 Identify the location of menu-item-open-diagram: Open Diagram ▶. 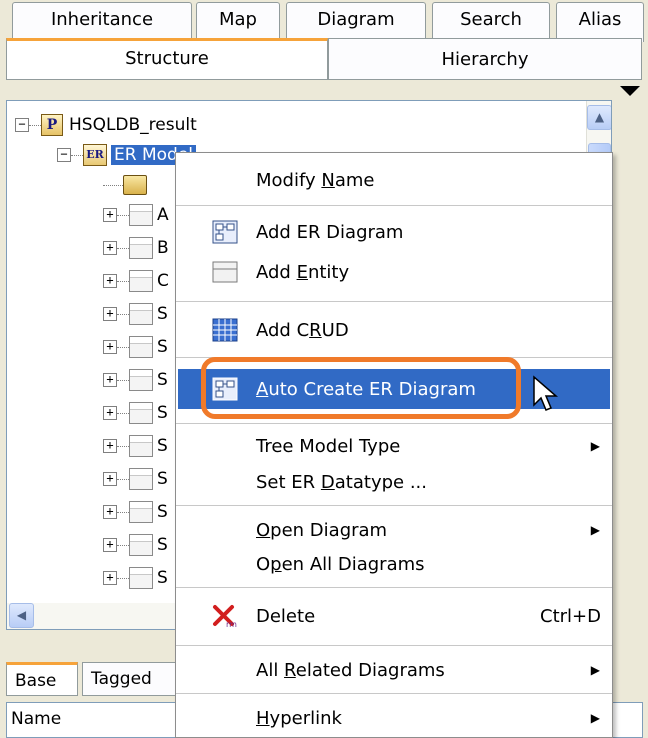
(394, 530).